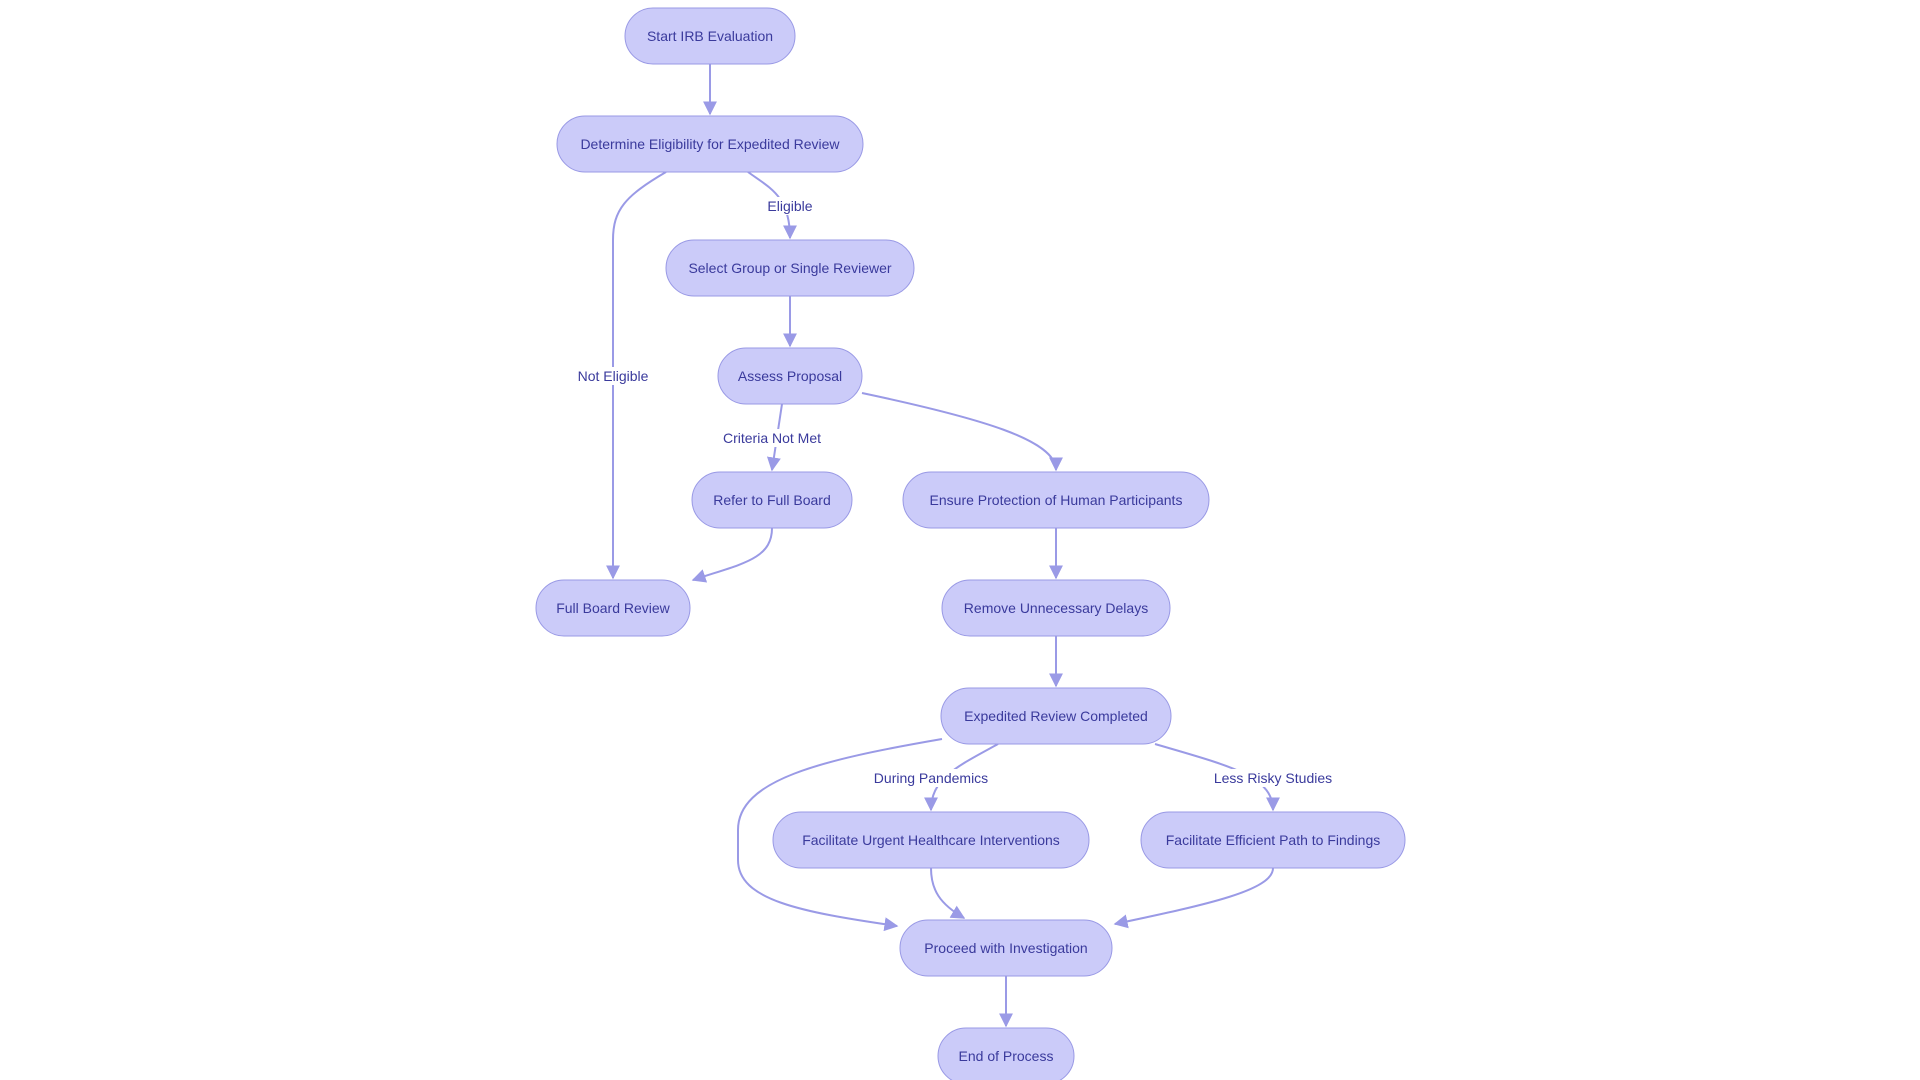 The width and height of the screenshot is (1920, 1080). I want to click on edge-label: During Pandemics, so click(931, 778).